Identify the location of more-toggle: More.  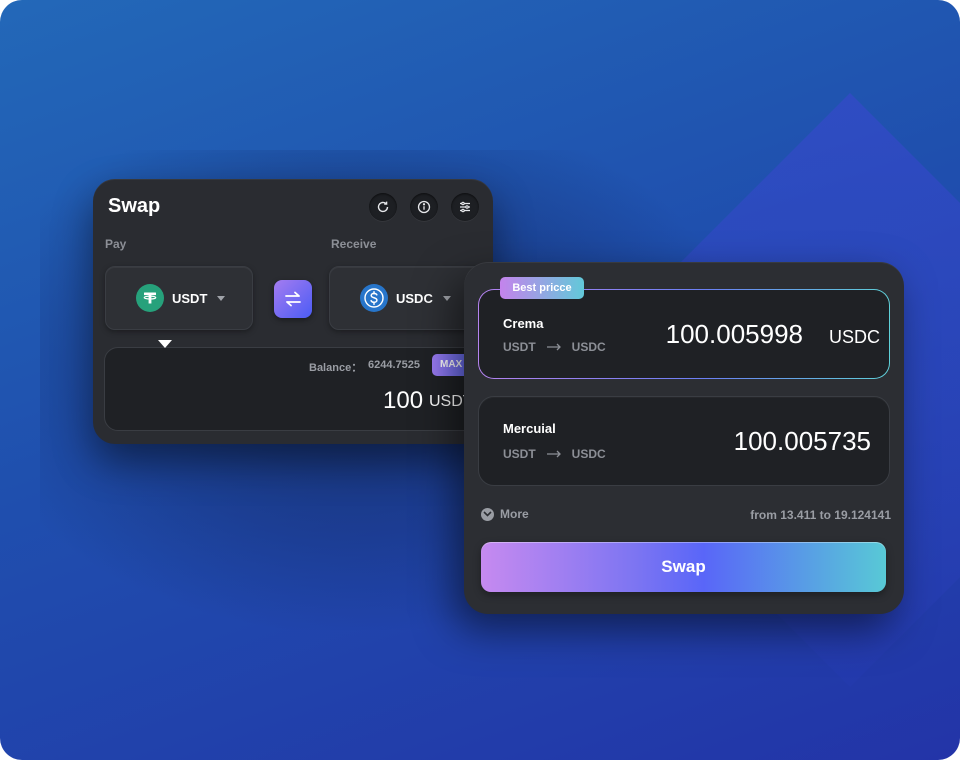
(505, 514).